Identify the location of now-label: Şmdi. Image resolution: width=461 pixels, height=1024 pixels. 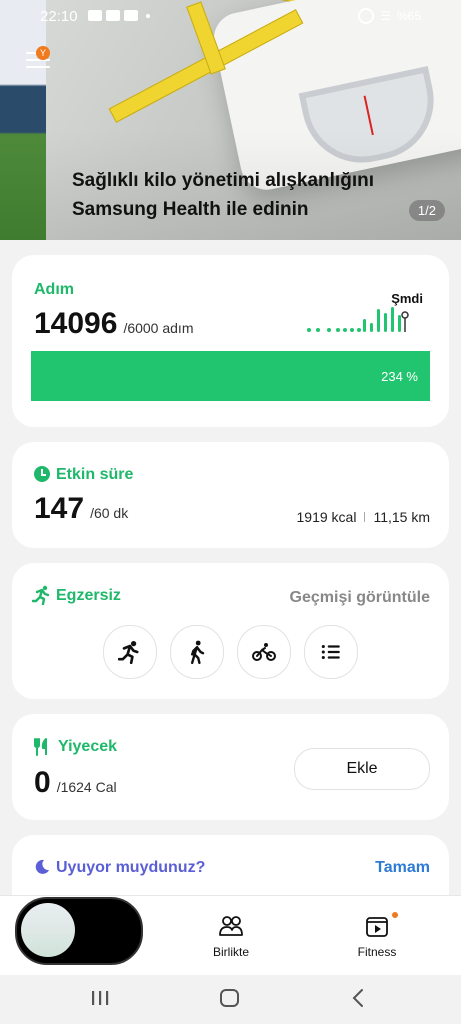
(407, 298).